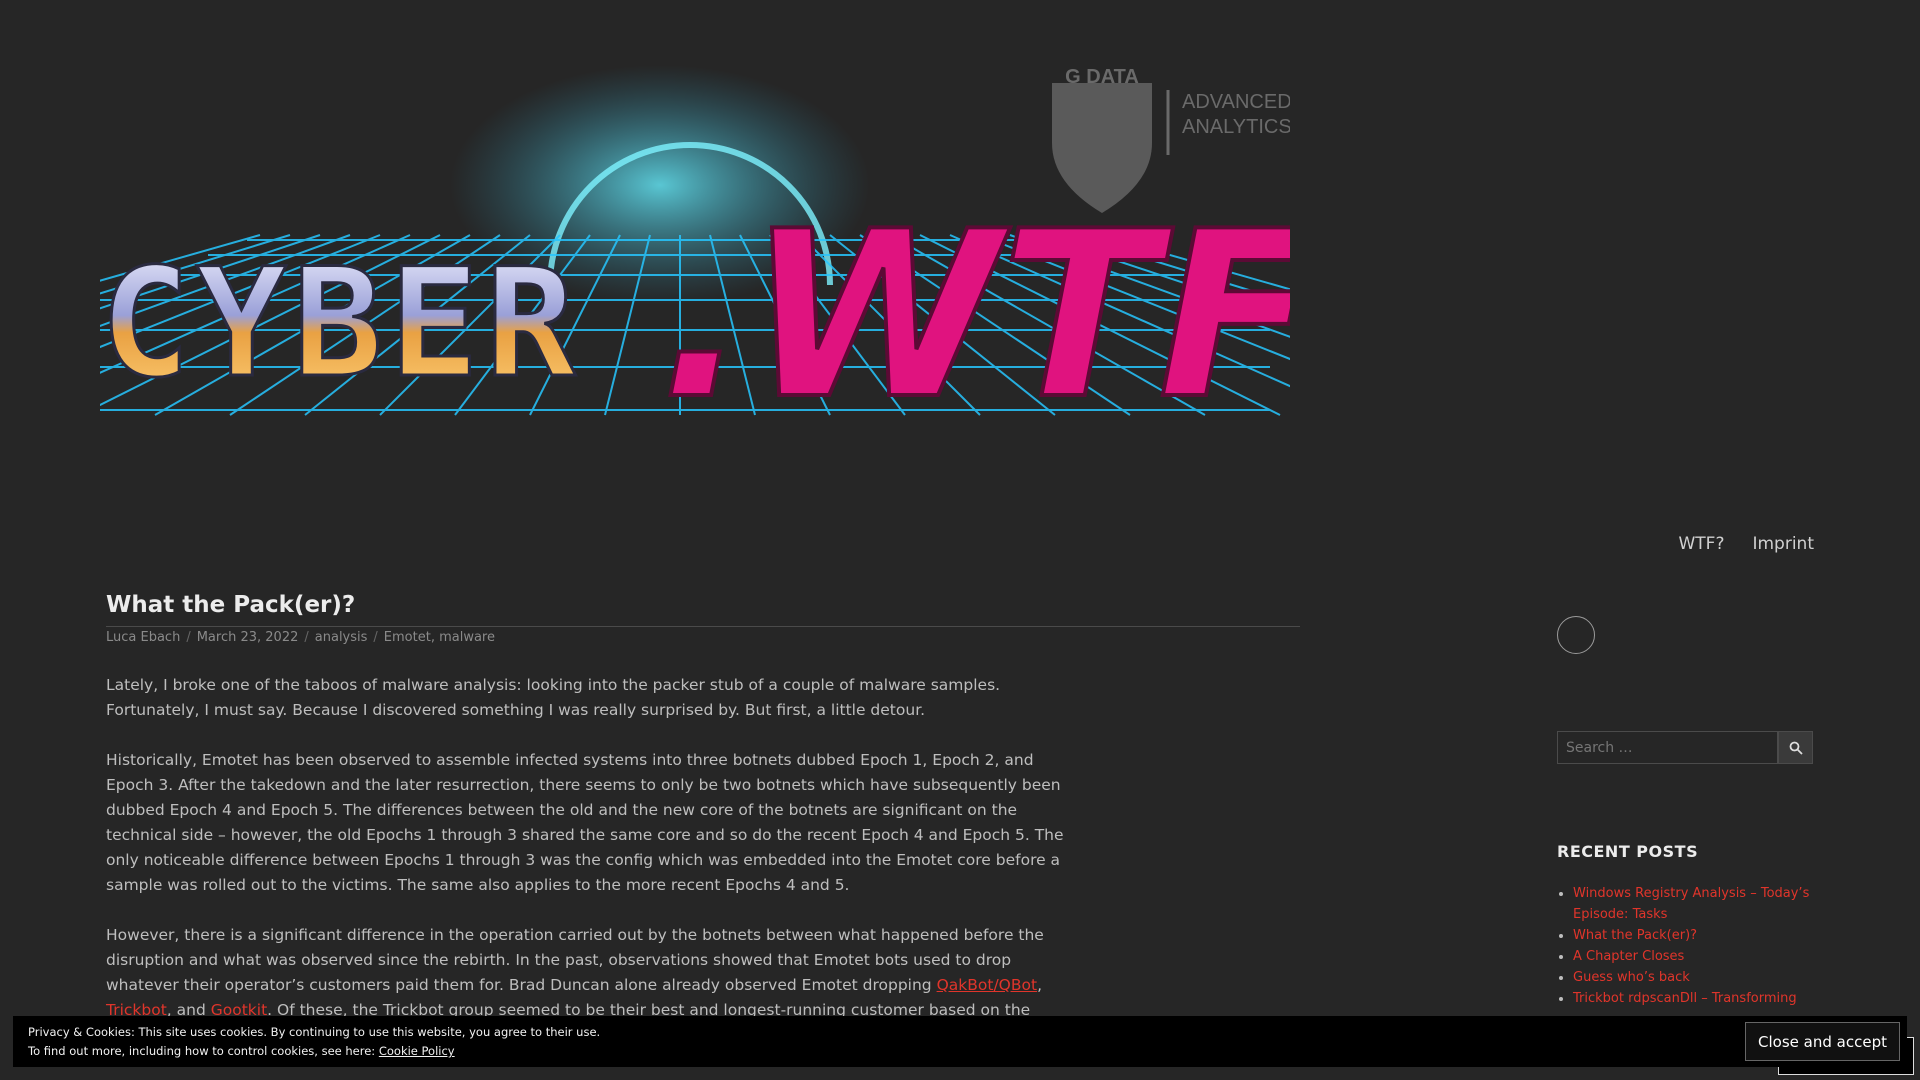  What do you see at coordinates (1685, 998) in the screenshot?
I see `recent-post-link: Trickbot rdpscanDll – Transforming` at bounding box center [1685, 998].